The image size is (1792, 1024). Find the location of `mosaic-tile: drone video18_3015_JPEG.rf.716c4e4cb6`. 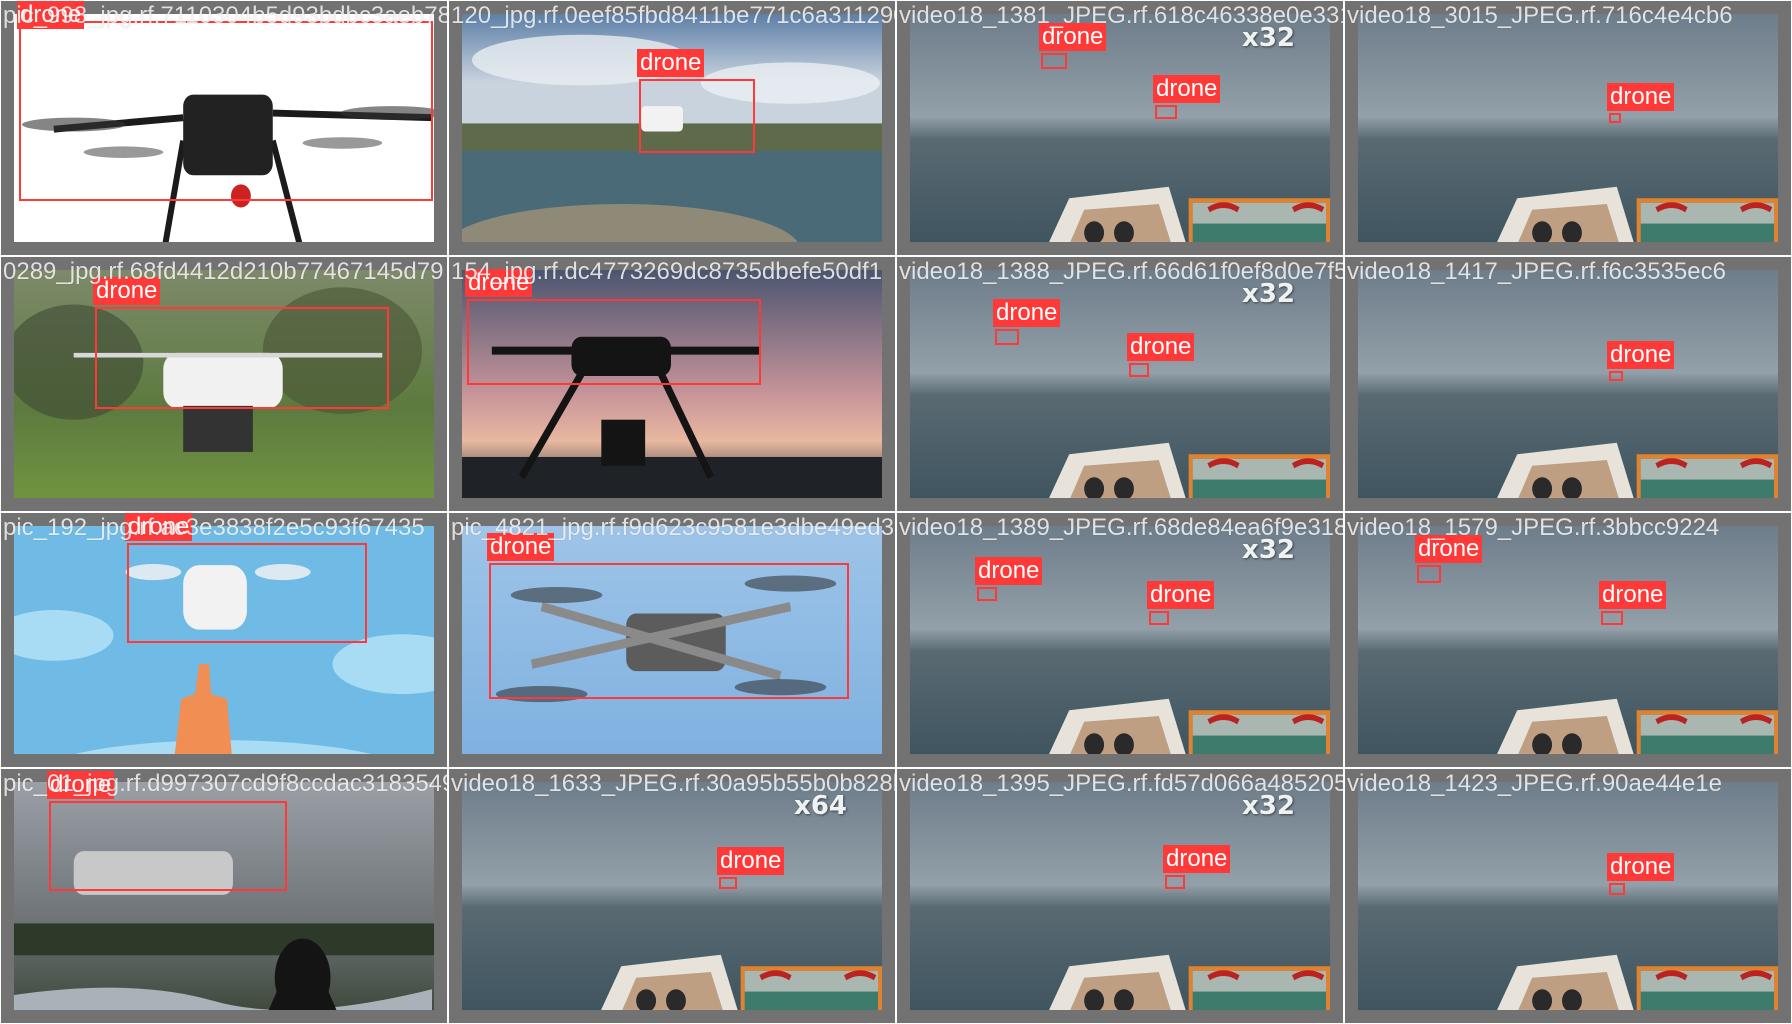

mosaic-tile: drone video18_3015_JPEG.rf.716c4e4cb6 is located at coordinates (1568, 128).